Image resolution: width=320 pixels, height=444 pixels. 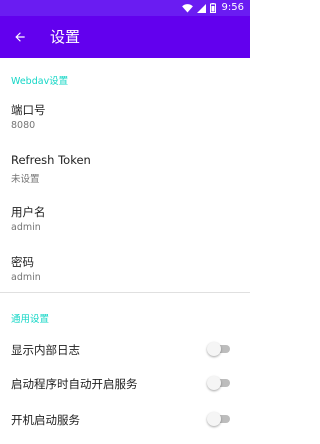 I want to click on pref-password: 密码 admin, so click(x=125, y=267).